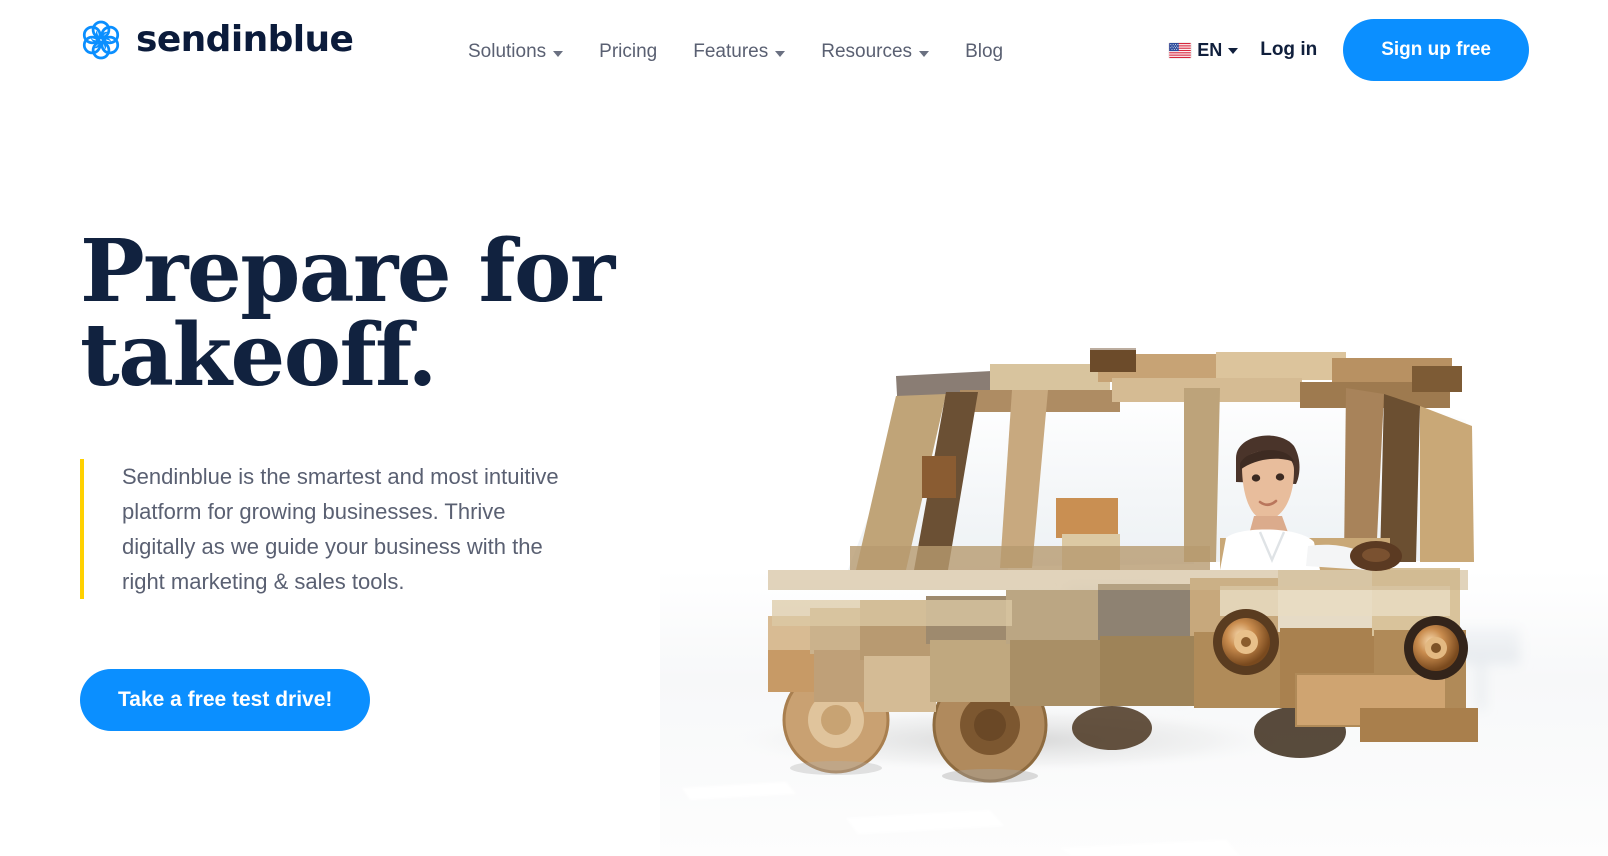  What do you see at coordinates (1288, 50) in the screenshot?
I see `login-link: Log in` at bounding box center [1288, 50].